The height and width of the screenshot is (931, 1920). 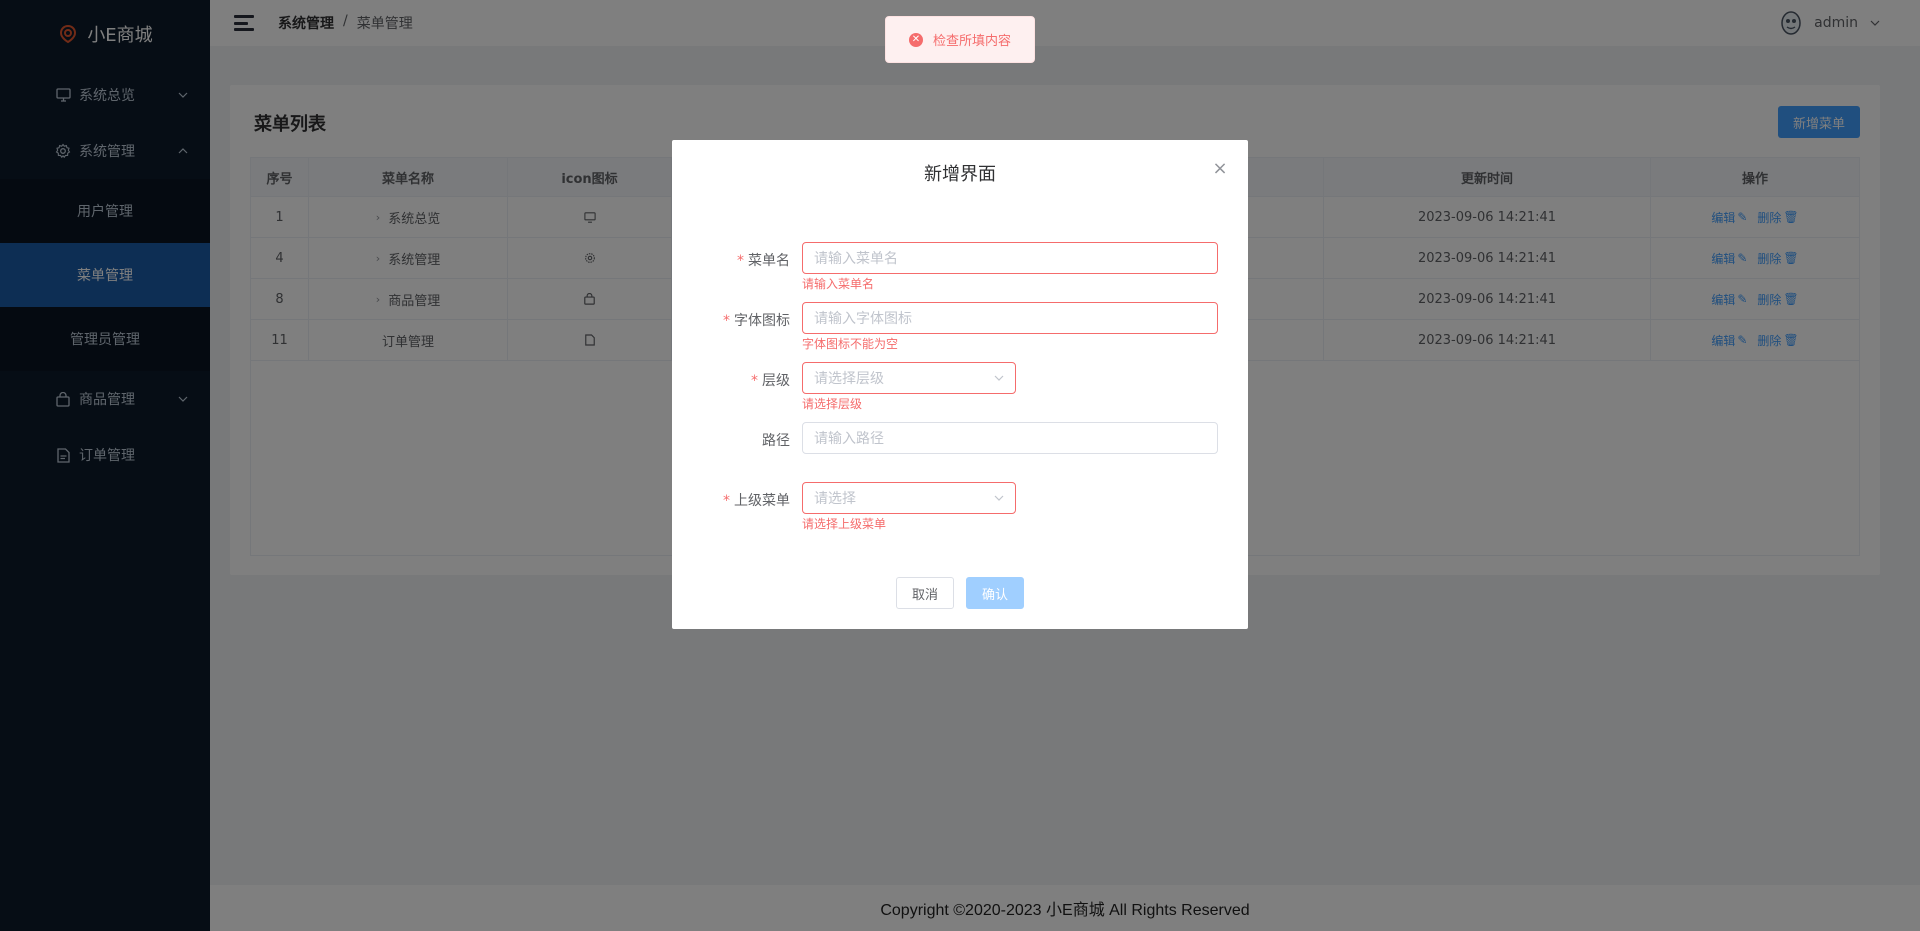 What do you see at coordinates (960, 174) in the screenshot?
I see `dialog-title: 新增界面` at bounding box center [960, 174].